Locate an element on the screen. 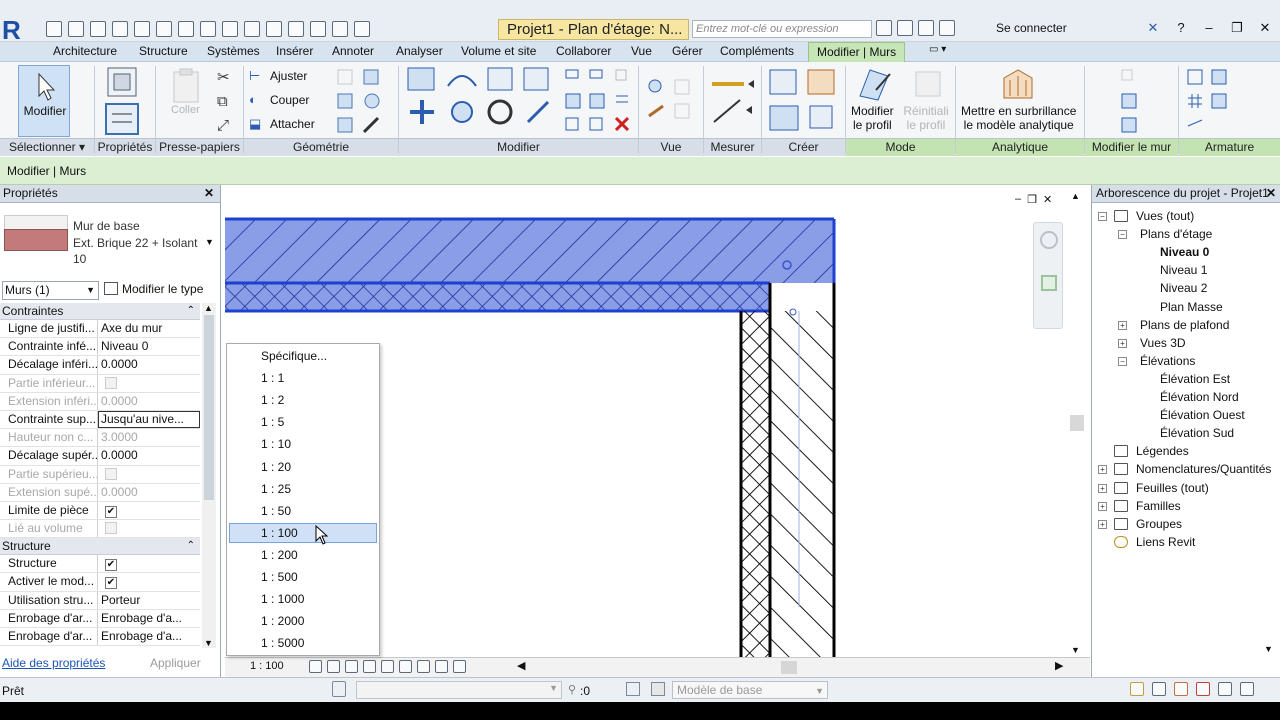 The width and height of the screenshot is (1280, 720). panel-toggle-icon: ▭ ▾ is located at coordinates (937, 49).